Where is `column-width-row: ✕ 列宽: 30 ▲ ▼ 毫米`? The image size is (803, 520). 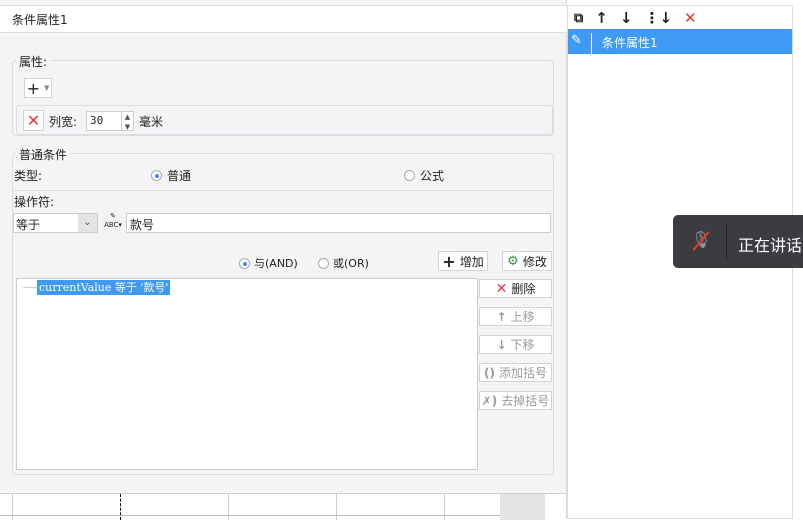
column-width-row: ✕ 列宽: 30 ▲ ▼ 毫米 is located at coordinates (284, 120).